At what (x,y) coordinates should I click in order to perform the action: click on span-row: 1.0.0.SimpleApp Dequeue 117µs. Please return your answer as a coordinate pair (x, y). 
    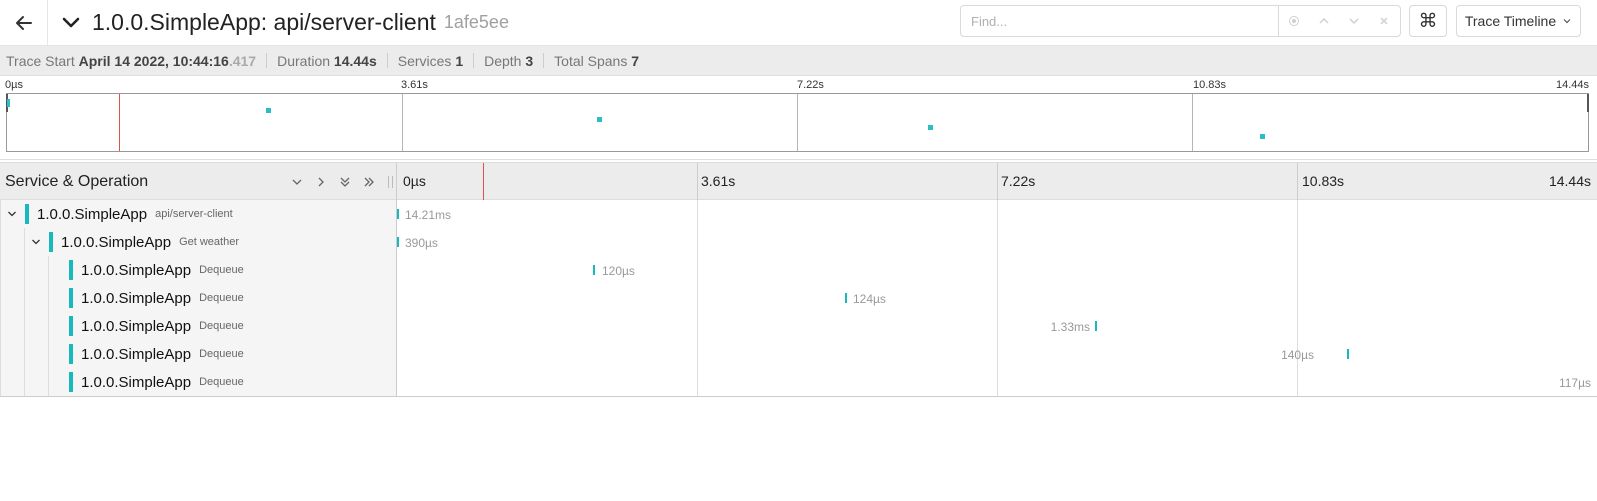
    Looking at the image, I should click on (798, 382).